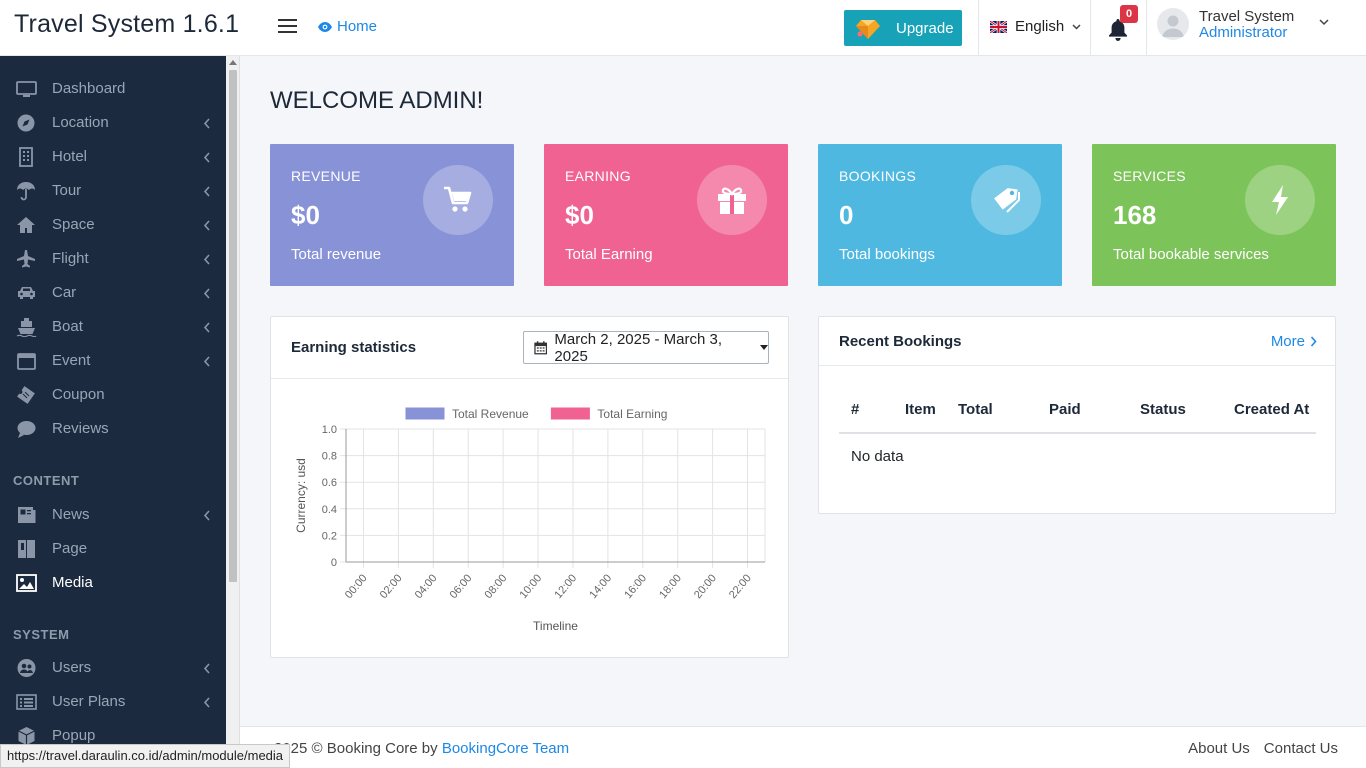 Image resolution: width=1366 pixels, height=768 pixels. What do you see at coordinates (71, 360) in the screenshot?
I see `sidebar-item-label: Event` at bounding box center [71, 360].